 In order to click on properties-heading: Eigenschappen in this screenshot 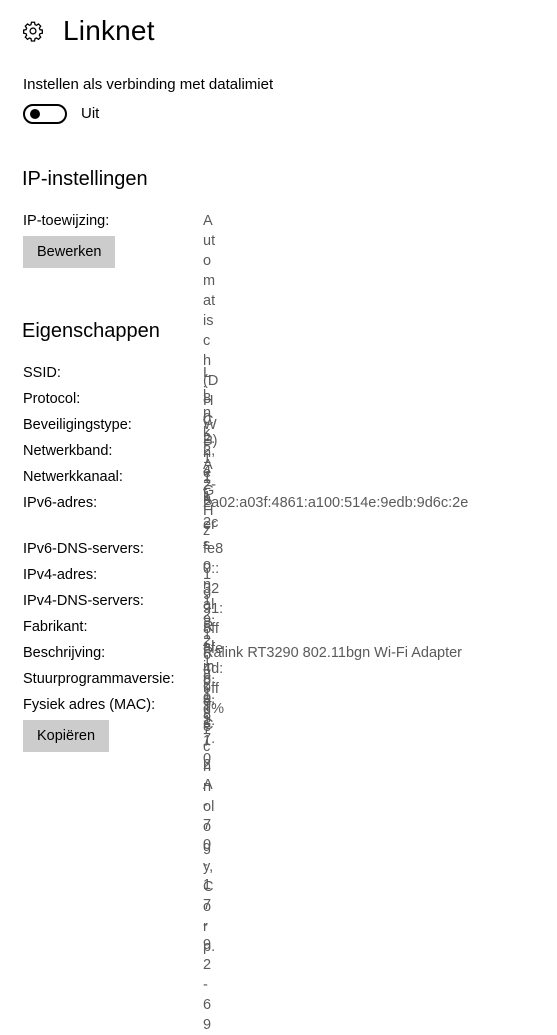, I will do `click(91, 331)`.